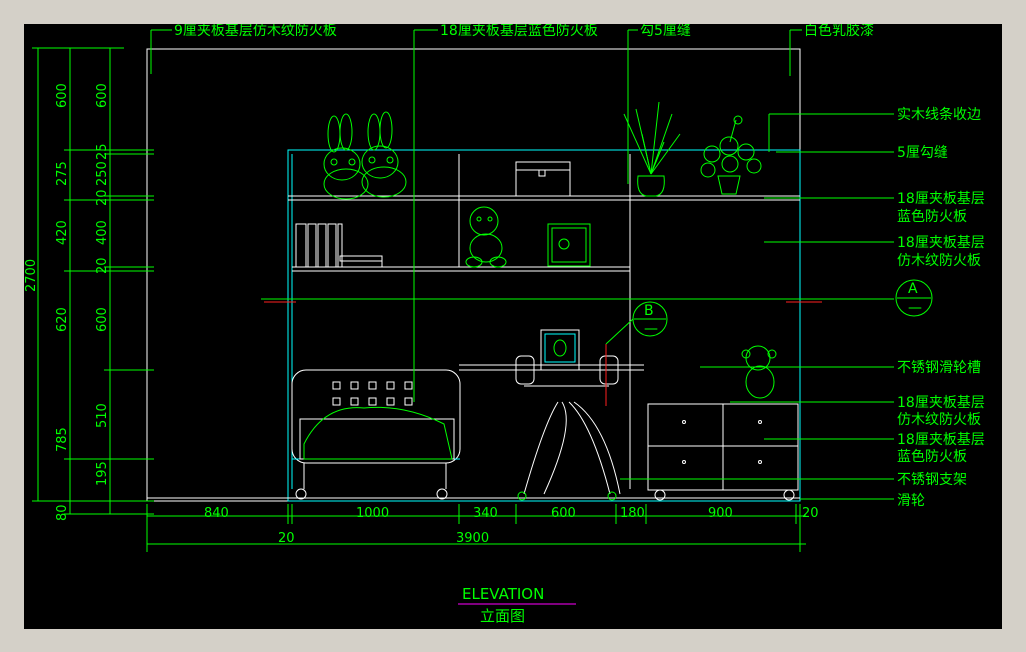  Describe the element at coordinates (651, 329) in the screenshot. I see `marker-b-dash: —` at that location.